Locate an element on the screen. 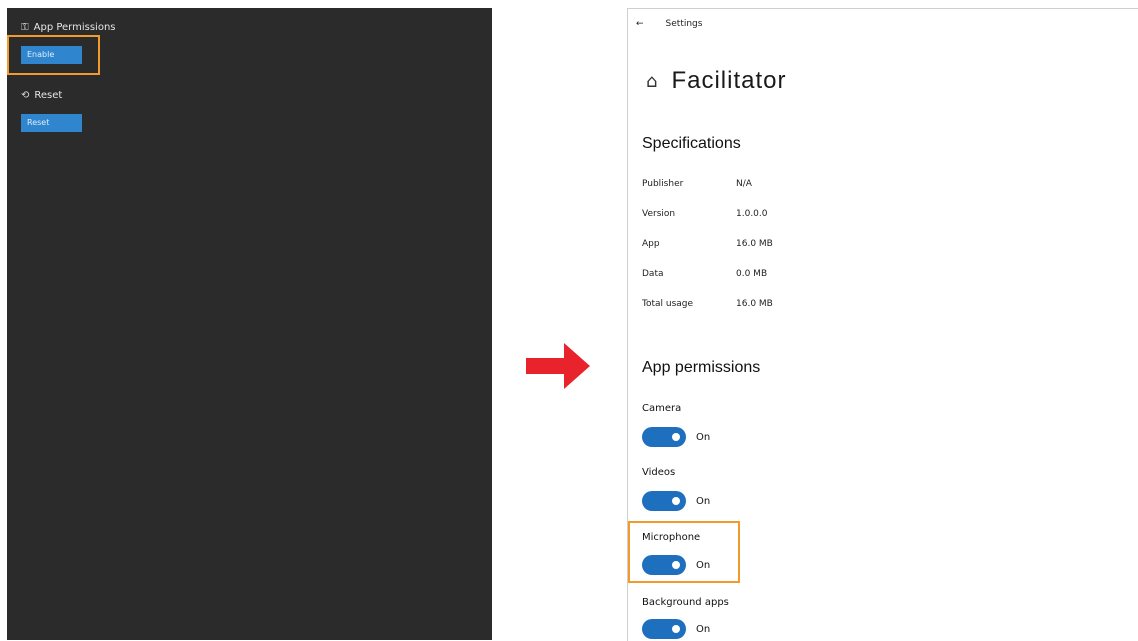 This screenshot has width=1138, height=641. background-apps-toggle is located at coordinates (664, 629).